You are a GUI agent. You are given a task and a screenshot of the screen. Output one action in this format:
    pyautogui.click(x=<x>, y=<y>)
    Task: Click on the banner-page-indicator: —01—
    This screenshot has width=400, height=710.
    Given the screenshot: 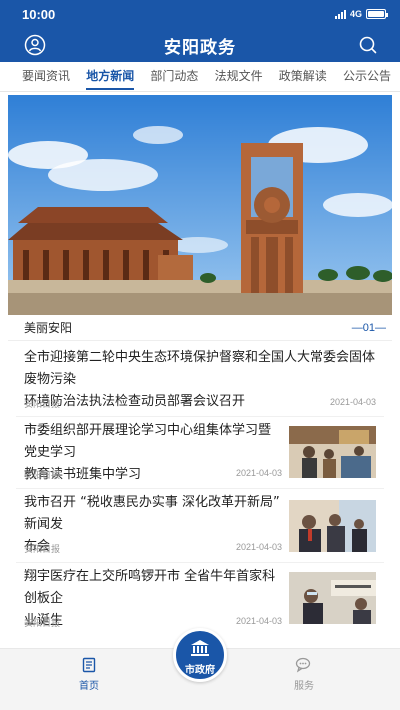 What is the action you would take?
    pyautogui.click(x=368, y=327)
    